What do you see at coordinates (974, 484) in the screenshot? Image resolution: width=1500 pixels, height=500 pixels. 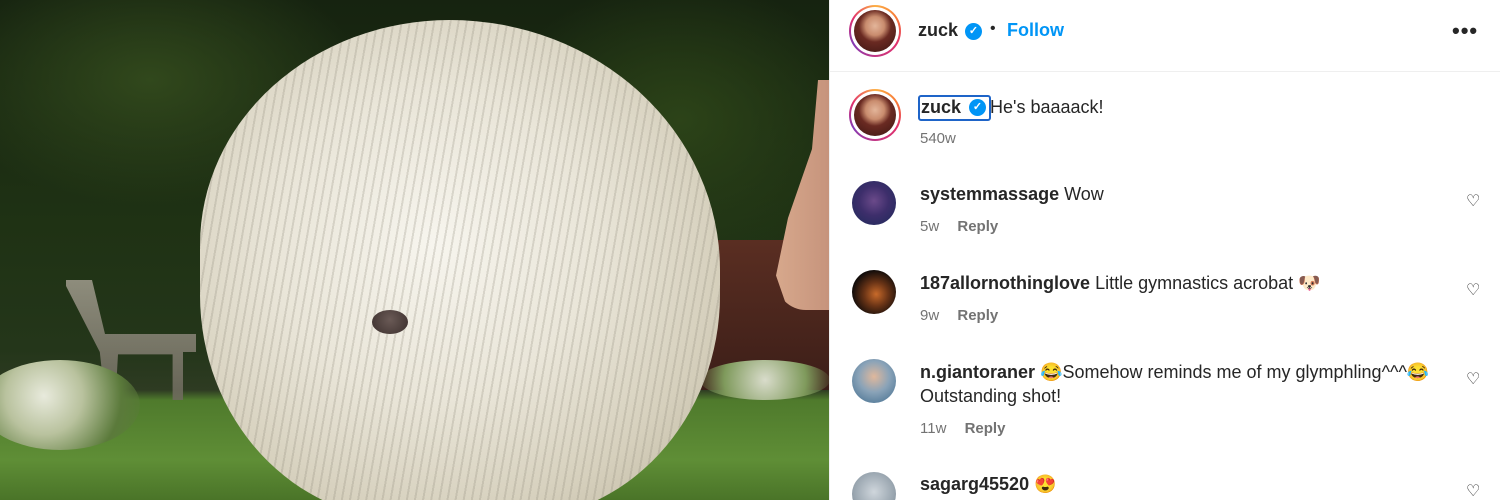 I see `comment-username: sagarg45520` at bounding box center [974, 484].